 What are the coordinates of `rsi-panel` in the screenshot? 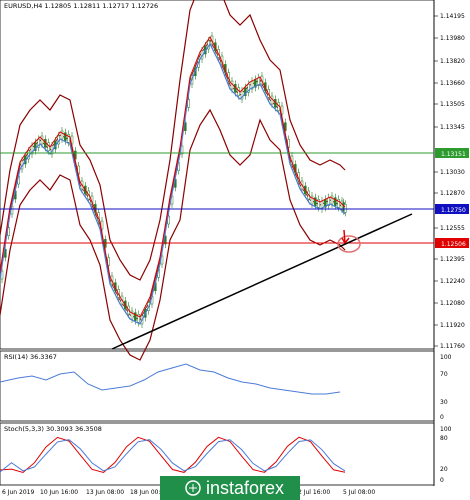 It's located at (217, 386).